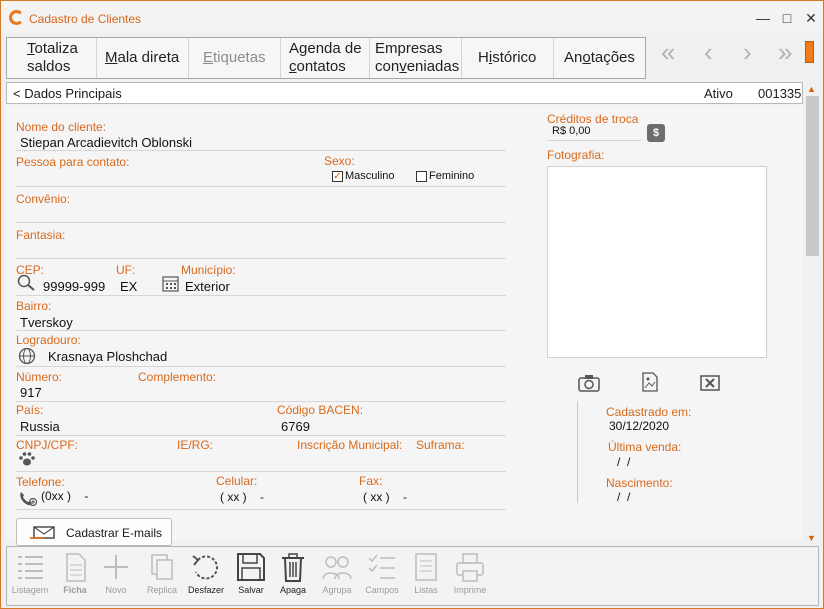 The height and width of the screenshot is (609, 824). Describe the element at coordinates (649, 412) in the screenshot. I see `cadastrado-label: Cadastrado em:` at that location.